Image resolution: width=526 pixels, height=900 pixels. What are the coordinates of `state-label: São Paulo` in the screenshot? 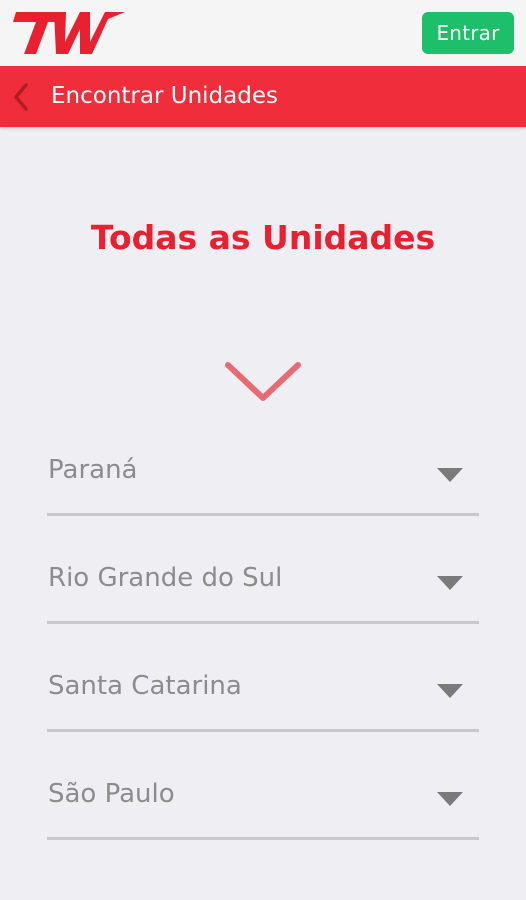 It's located at (111, 794).